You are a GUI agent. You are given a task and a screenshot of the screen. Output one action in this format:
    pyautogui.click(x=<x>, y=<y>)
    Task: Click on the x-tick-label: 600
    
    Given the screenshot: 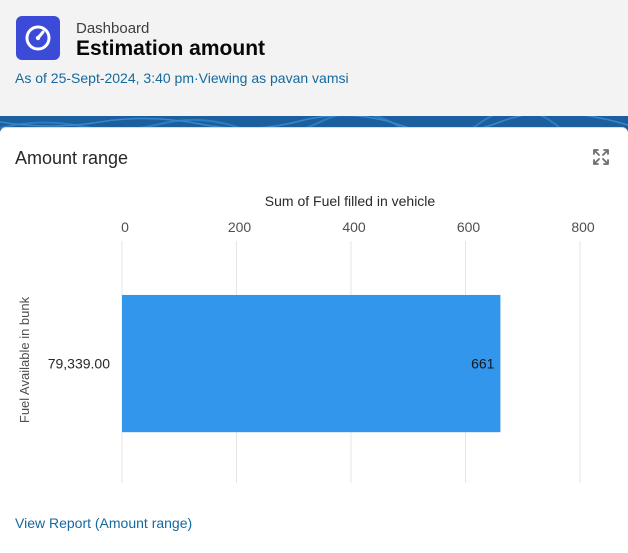 What is the action you would take?
    pyautogui.click(x=469, y=227)
    